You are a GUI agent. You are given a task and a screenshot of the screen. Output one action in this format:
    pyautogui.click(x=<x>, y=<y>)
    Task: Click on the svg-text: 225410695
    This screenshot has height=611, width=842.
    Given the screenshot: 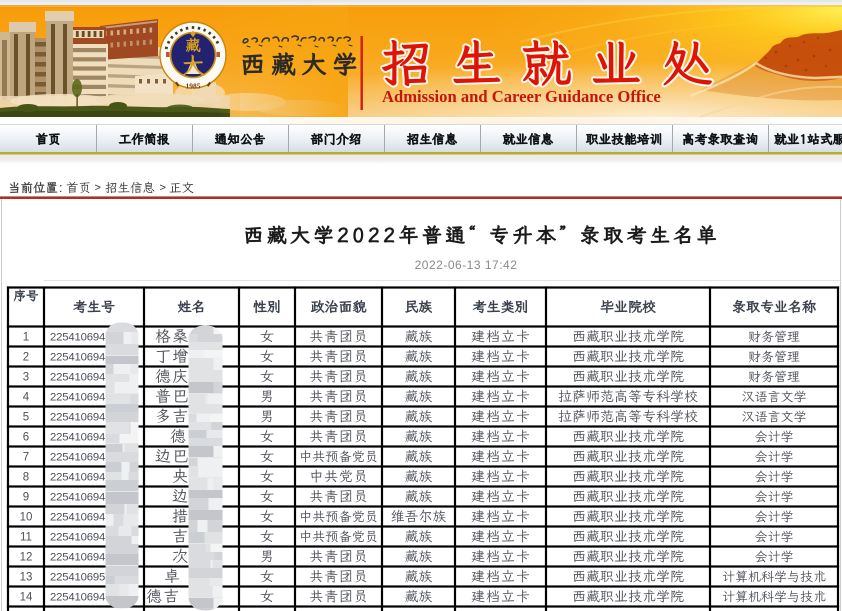 What is the action you would take?
    pyautogui.click(x=77, y=578)
    